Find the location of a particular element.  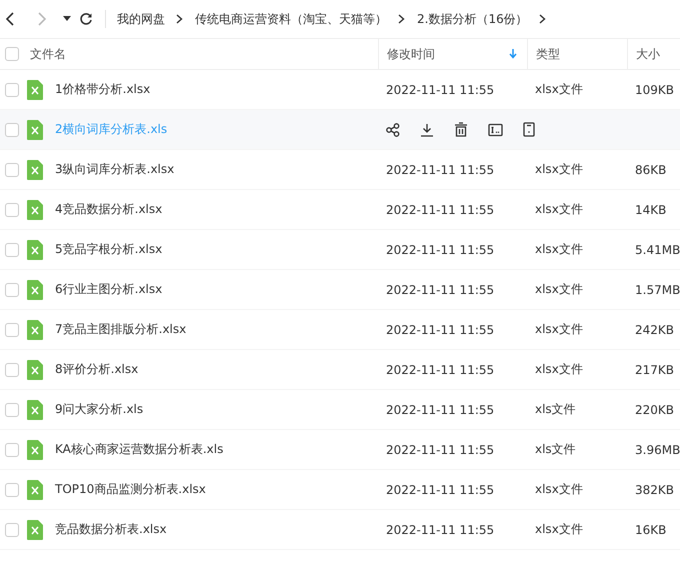

file-size: 1.57MB is located at coordinates (657, 289).